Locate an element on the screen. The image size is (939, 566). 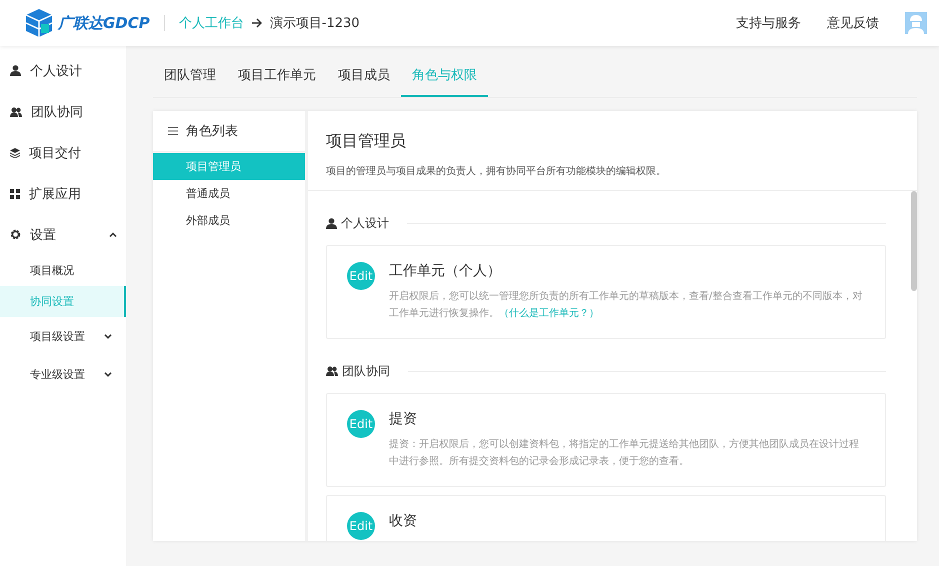
tab: 项目成员 is located at coordinates (364, 81).